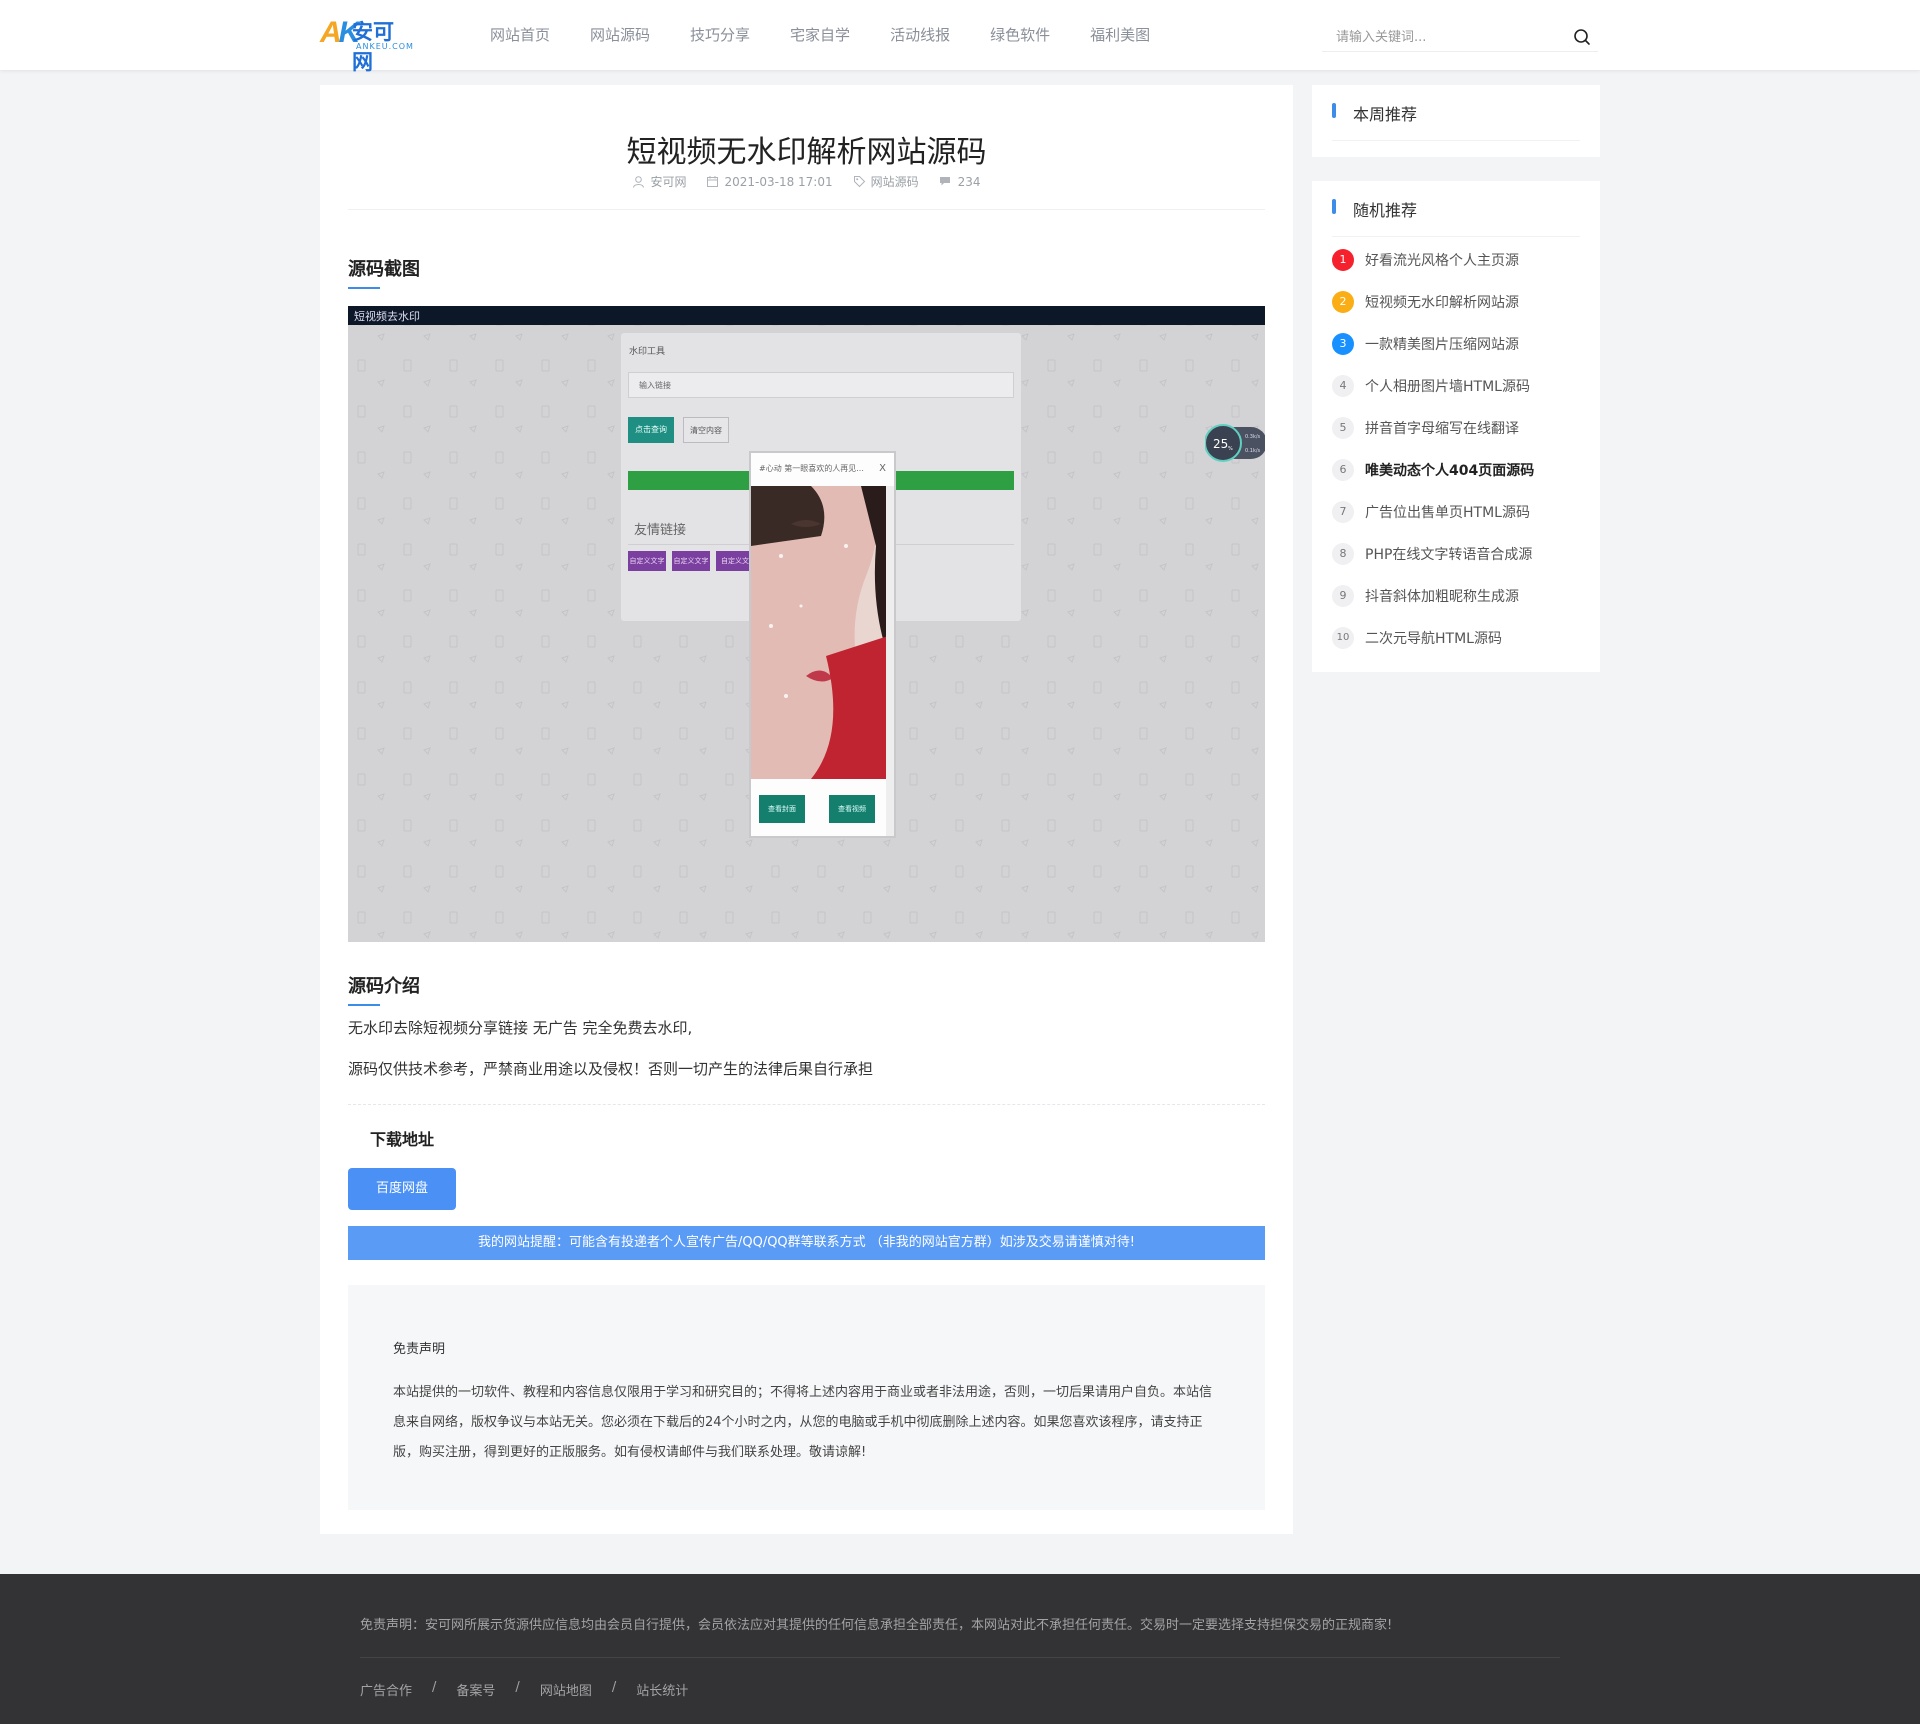 This screenshot has width=1920, height=1724. Describe the element at coordinates (890, 661) in the screenshot. I see `screenshot-modal-scrollbar` at that location.